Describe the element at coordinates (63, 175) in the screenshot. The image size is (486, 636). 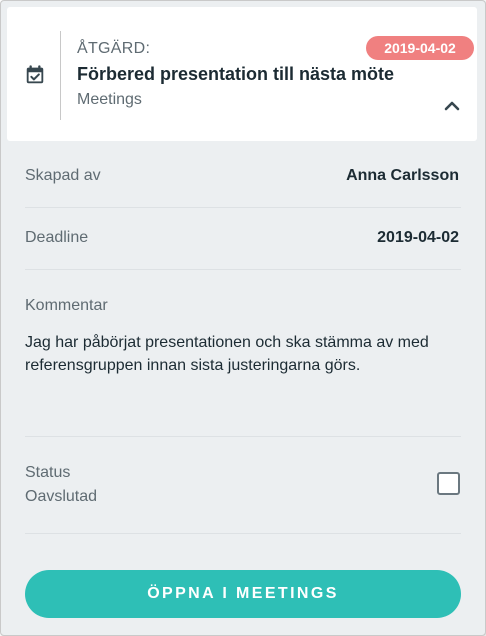
I see `created-by-label: Skapad av` at that location.